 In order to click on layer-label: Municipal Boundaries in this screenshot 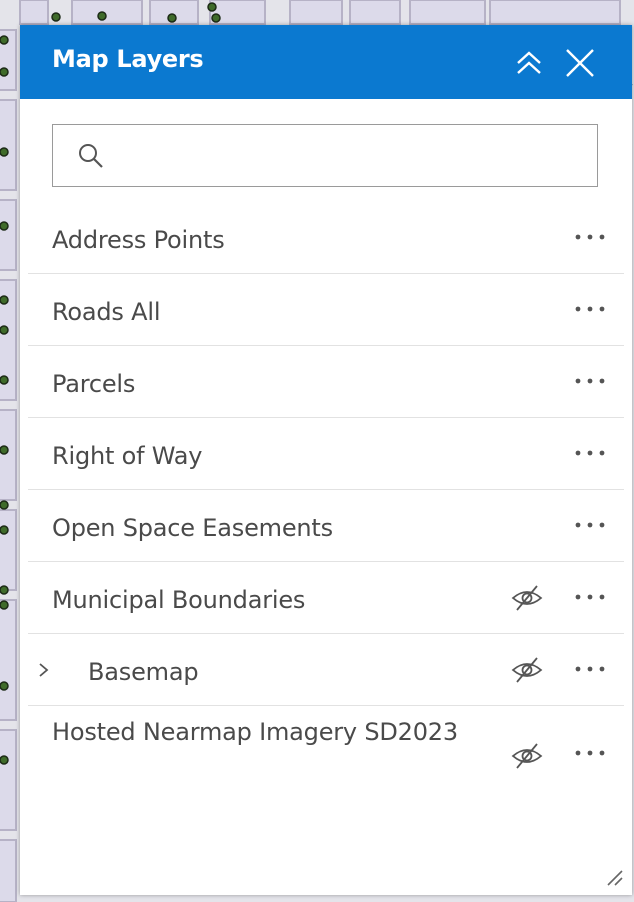, I will do `click(179, 600)`.